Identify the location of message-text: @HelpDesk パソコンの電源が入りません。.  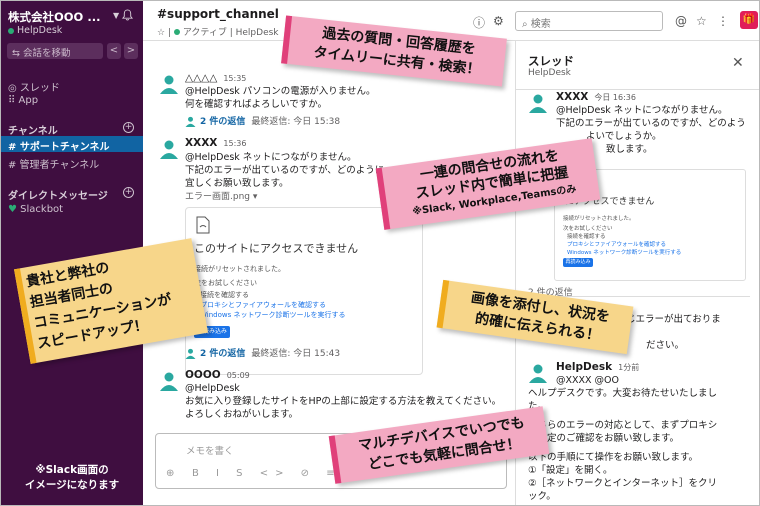
(280, 91).